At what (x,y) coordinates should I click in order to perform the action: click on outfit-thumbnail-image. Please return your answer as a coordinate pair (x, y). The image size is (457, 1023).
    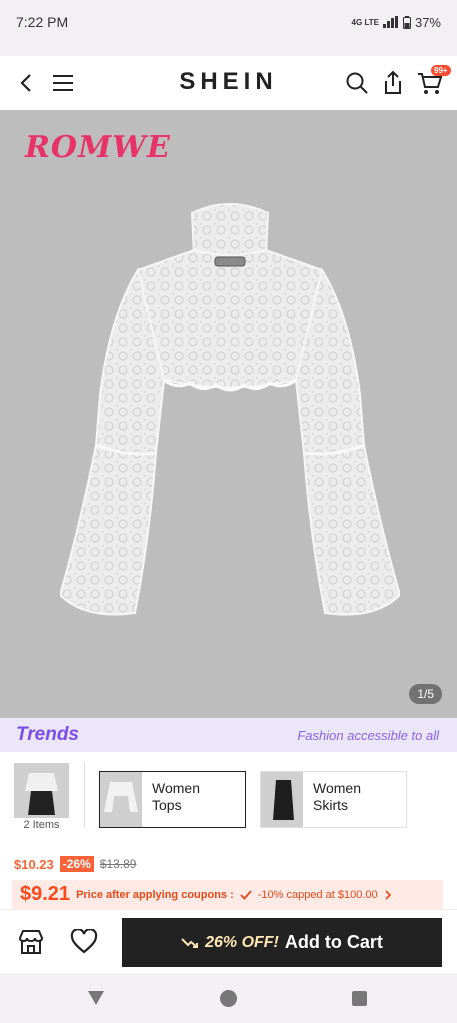
    Looking at the image, I should click on (41, 790).